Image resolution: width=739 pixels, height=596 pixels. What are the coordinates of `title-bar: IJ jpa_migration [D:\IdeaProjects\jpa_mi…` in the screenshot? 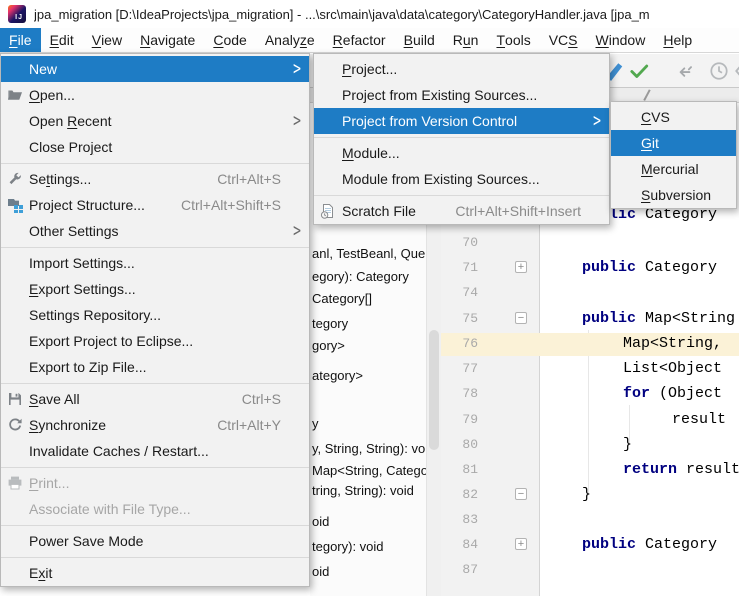 It's located at (369, 14).